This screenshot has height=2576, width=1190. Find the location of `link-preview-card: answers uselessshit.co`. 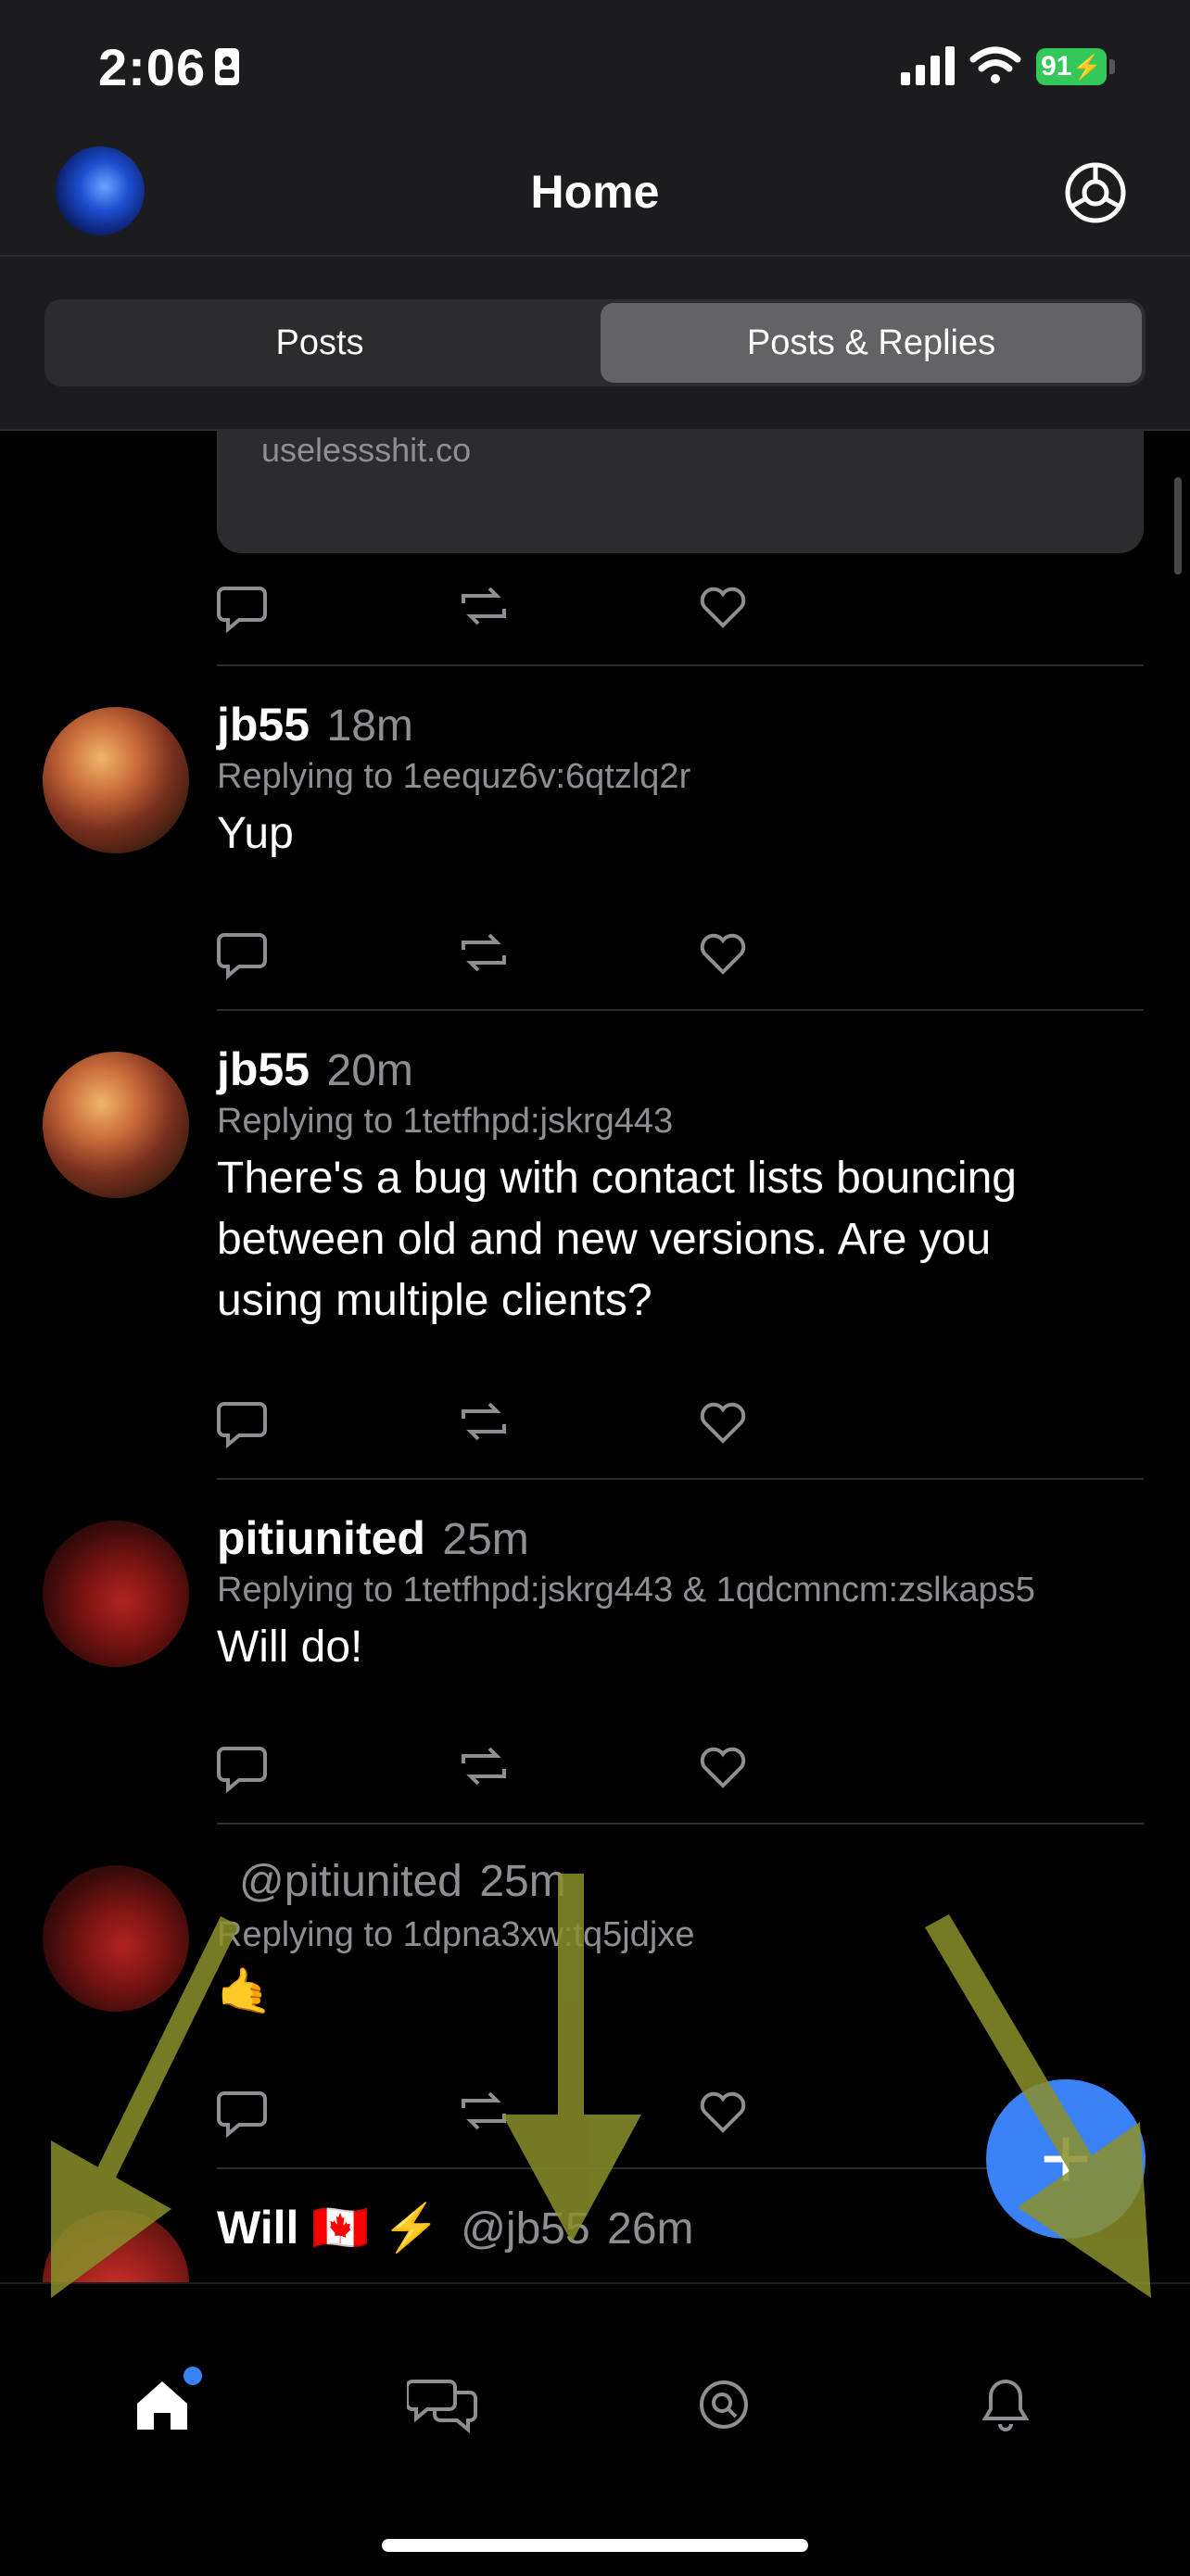

link-preview-card: answers uselessshit.co is located at coordinates (680, 492).